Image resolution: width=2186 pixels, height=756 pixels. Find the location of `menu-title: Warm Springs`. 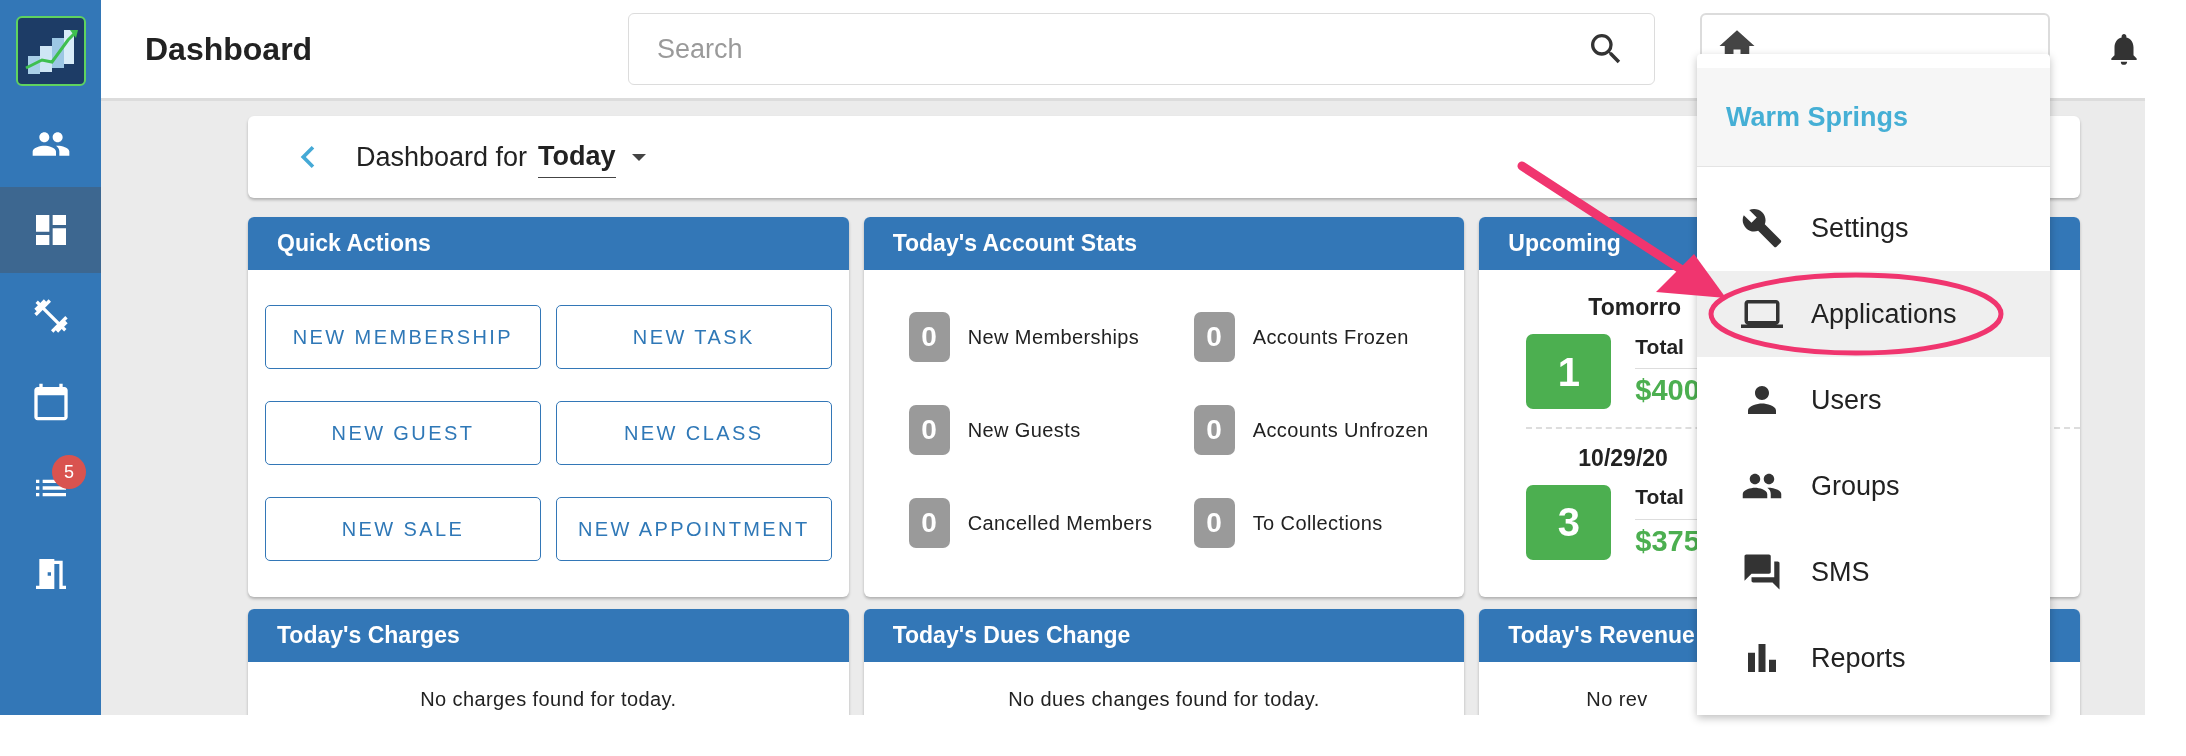

menu-title: Warm Springs is located at coordinates (1817, 117).